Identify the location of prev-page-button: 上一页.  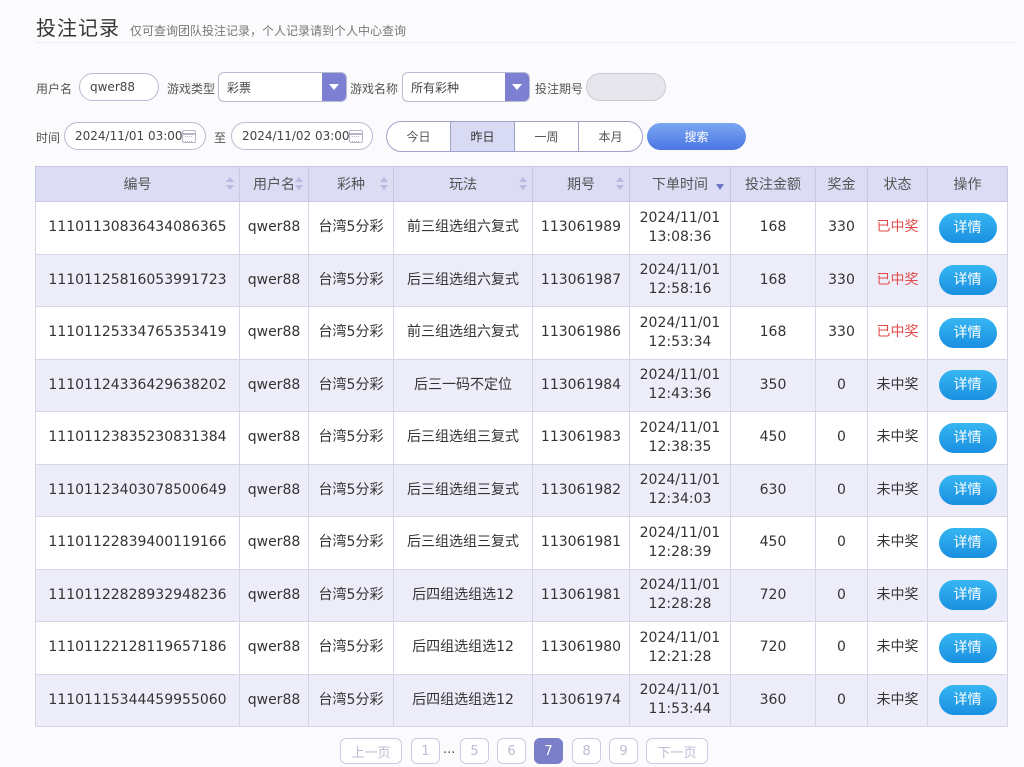
(371, 751).